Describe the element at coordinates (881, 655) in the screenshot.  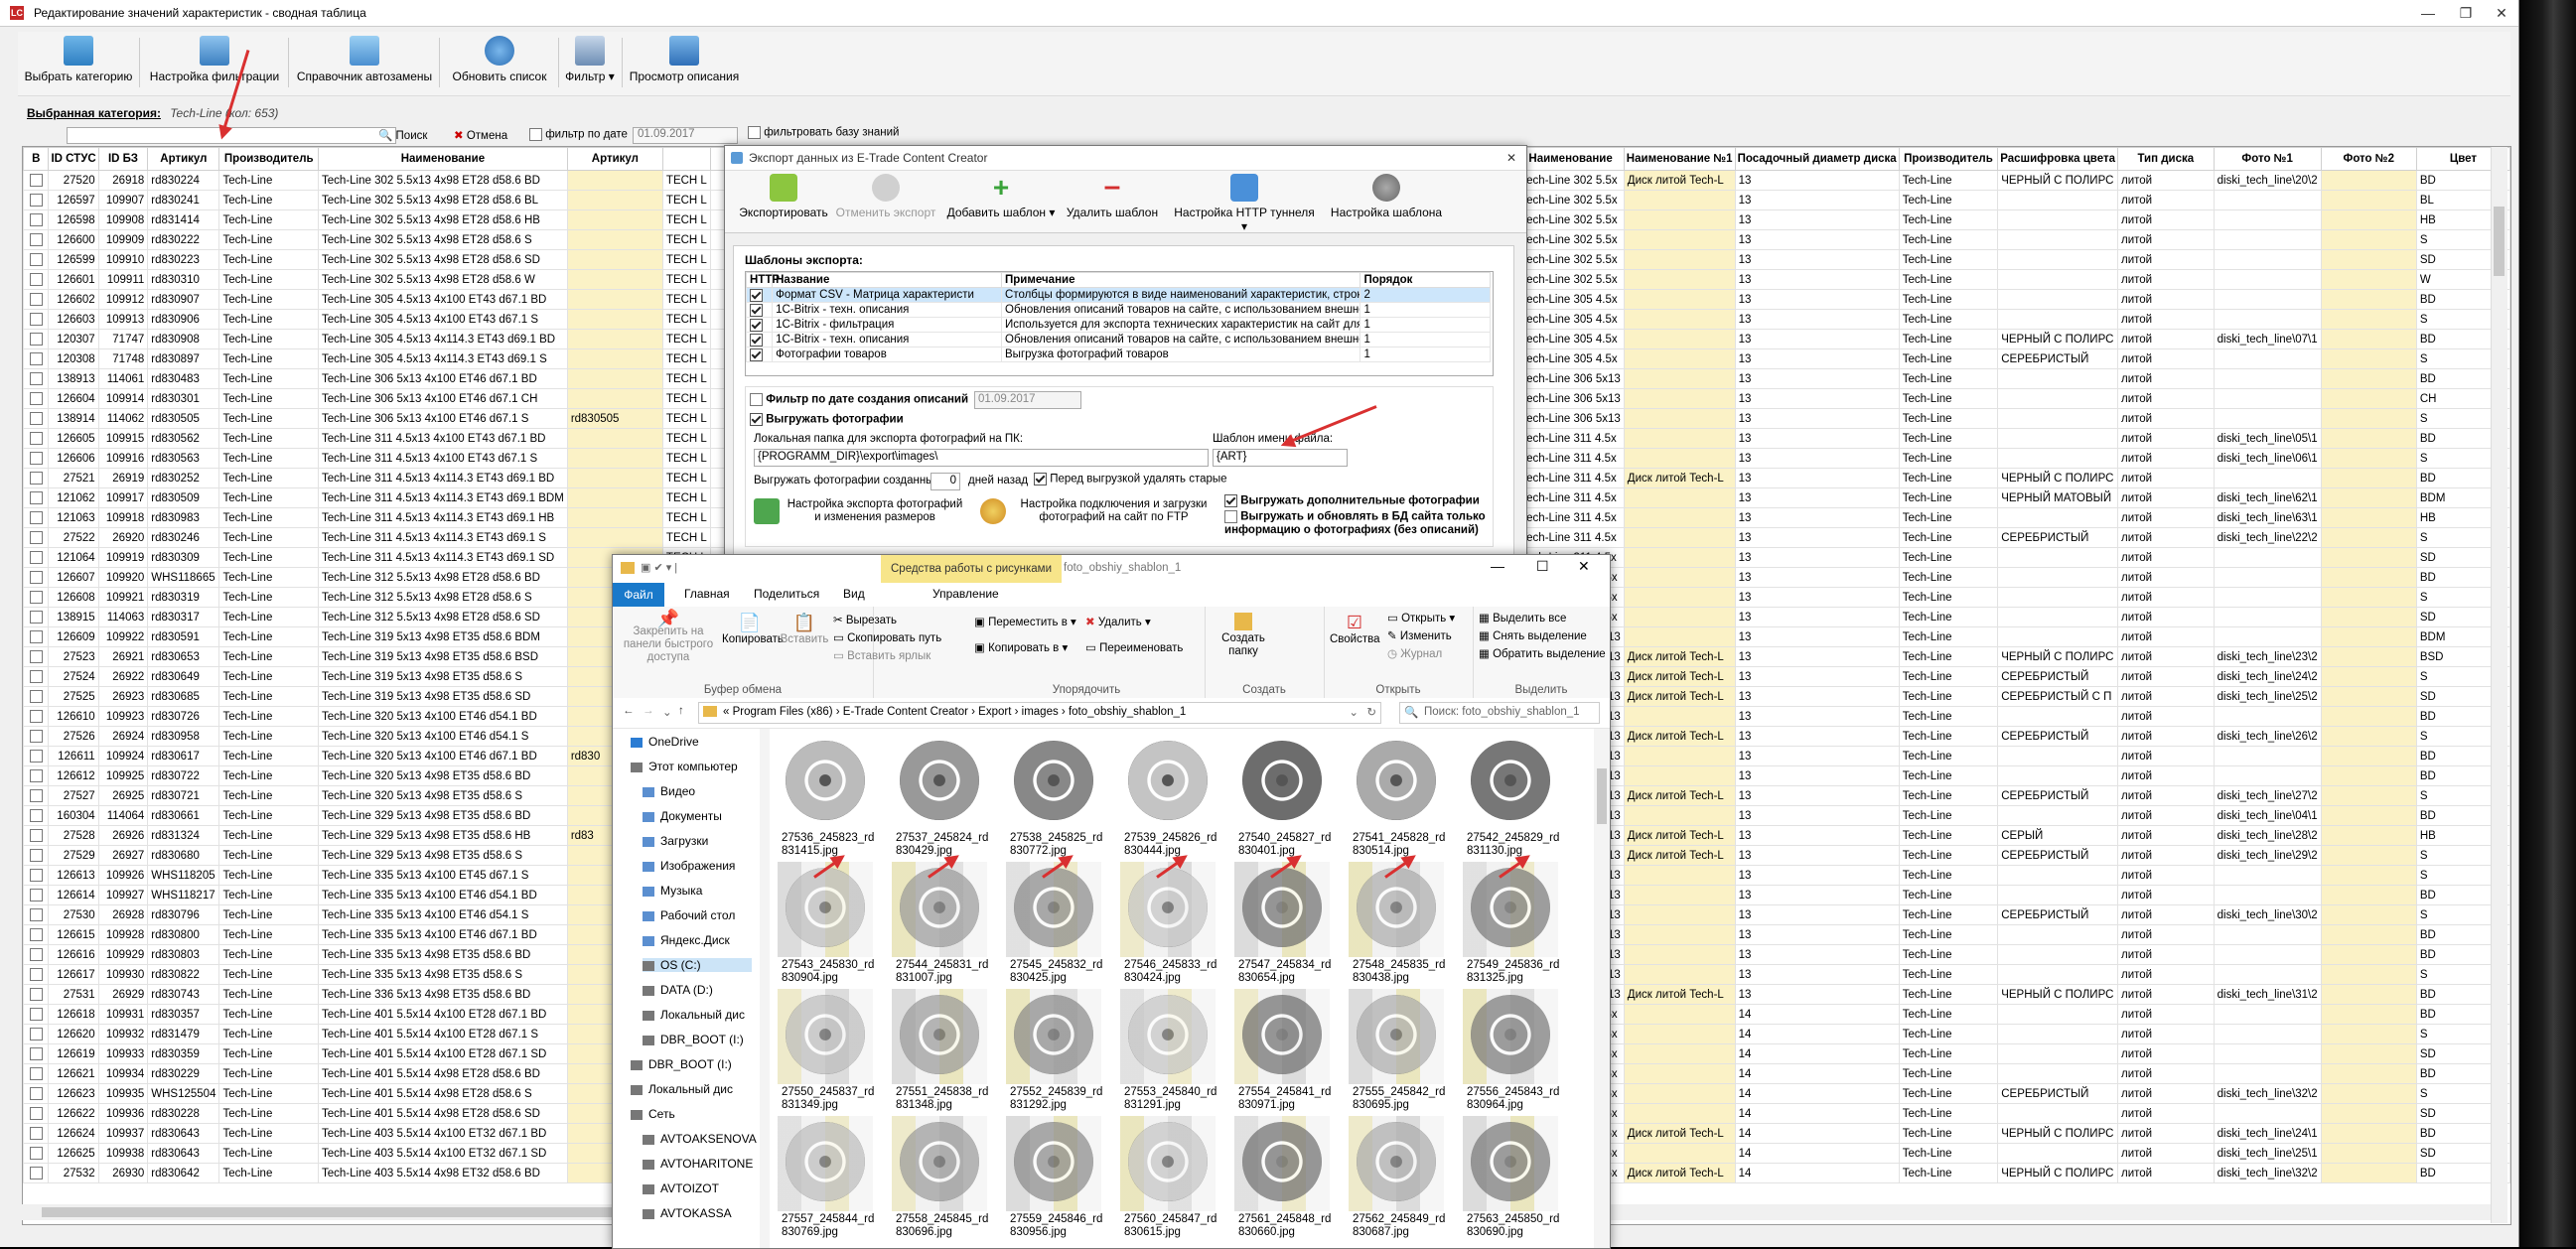
I see `paste-shortcut-button: ▭ Вставить ярлык` at that location.